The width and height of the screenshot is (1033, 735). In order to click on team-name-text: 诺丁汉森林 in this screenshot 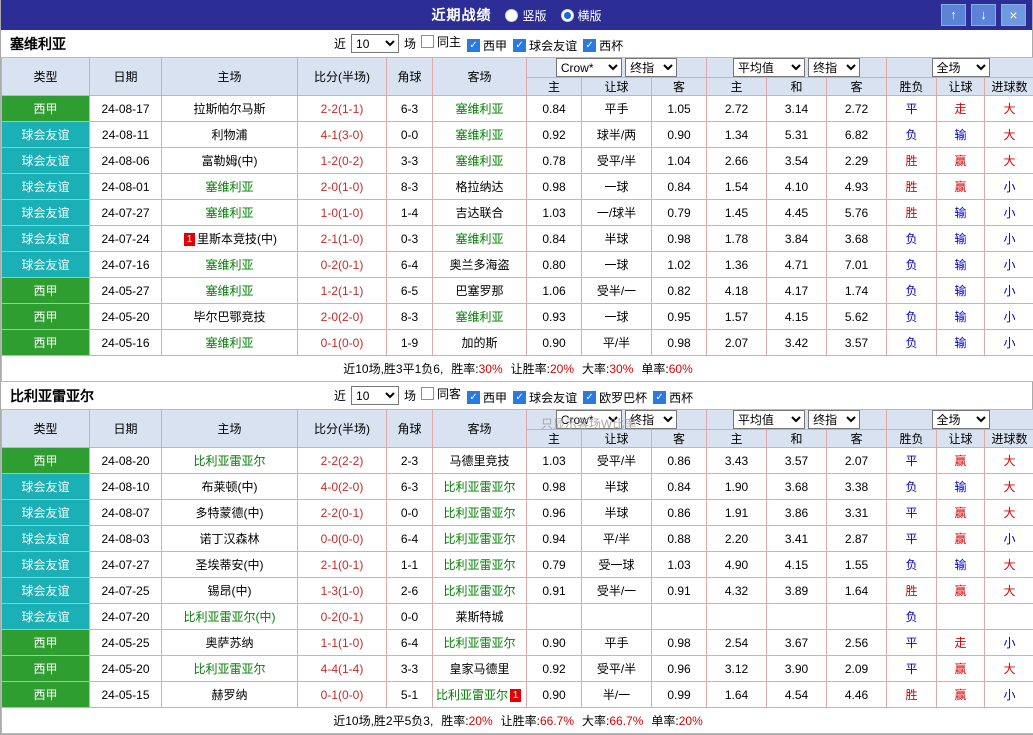, I will do `click(229, 539)`.